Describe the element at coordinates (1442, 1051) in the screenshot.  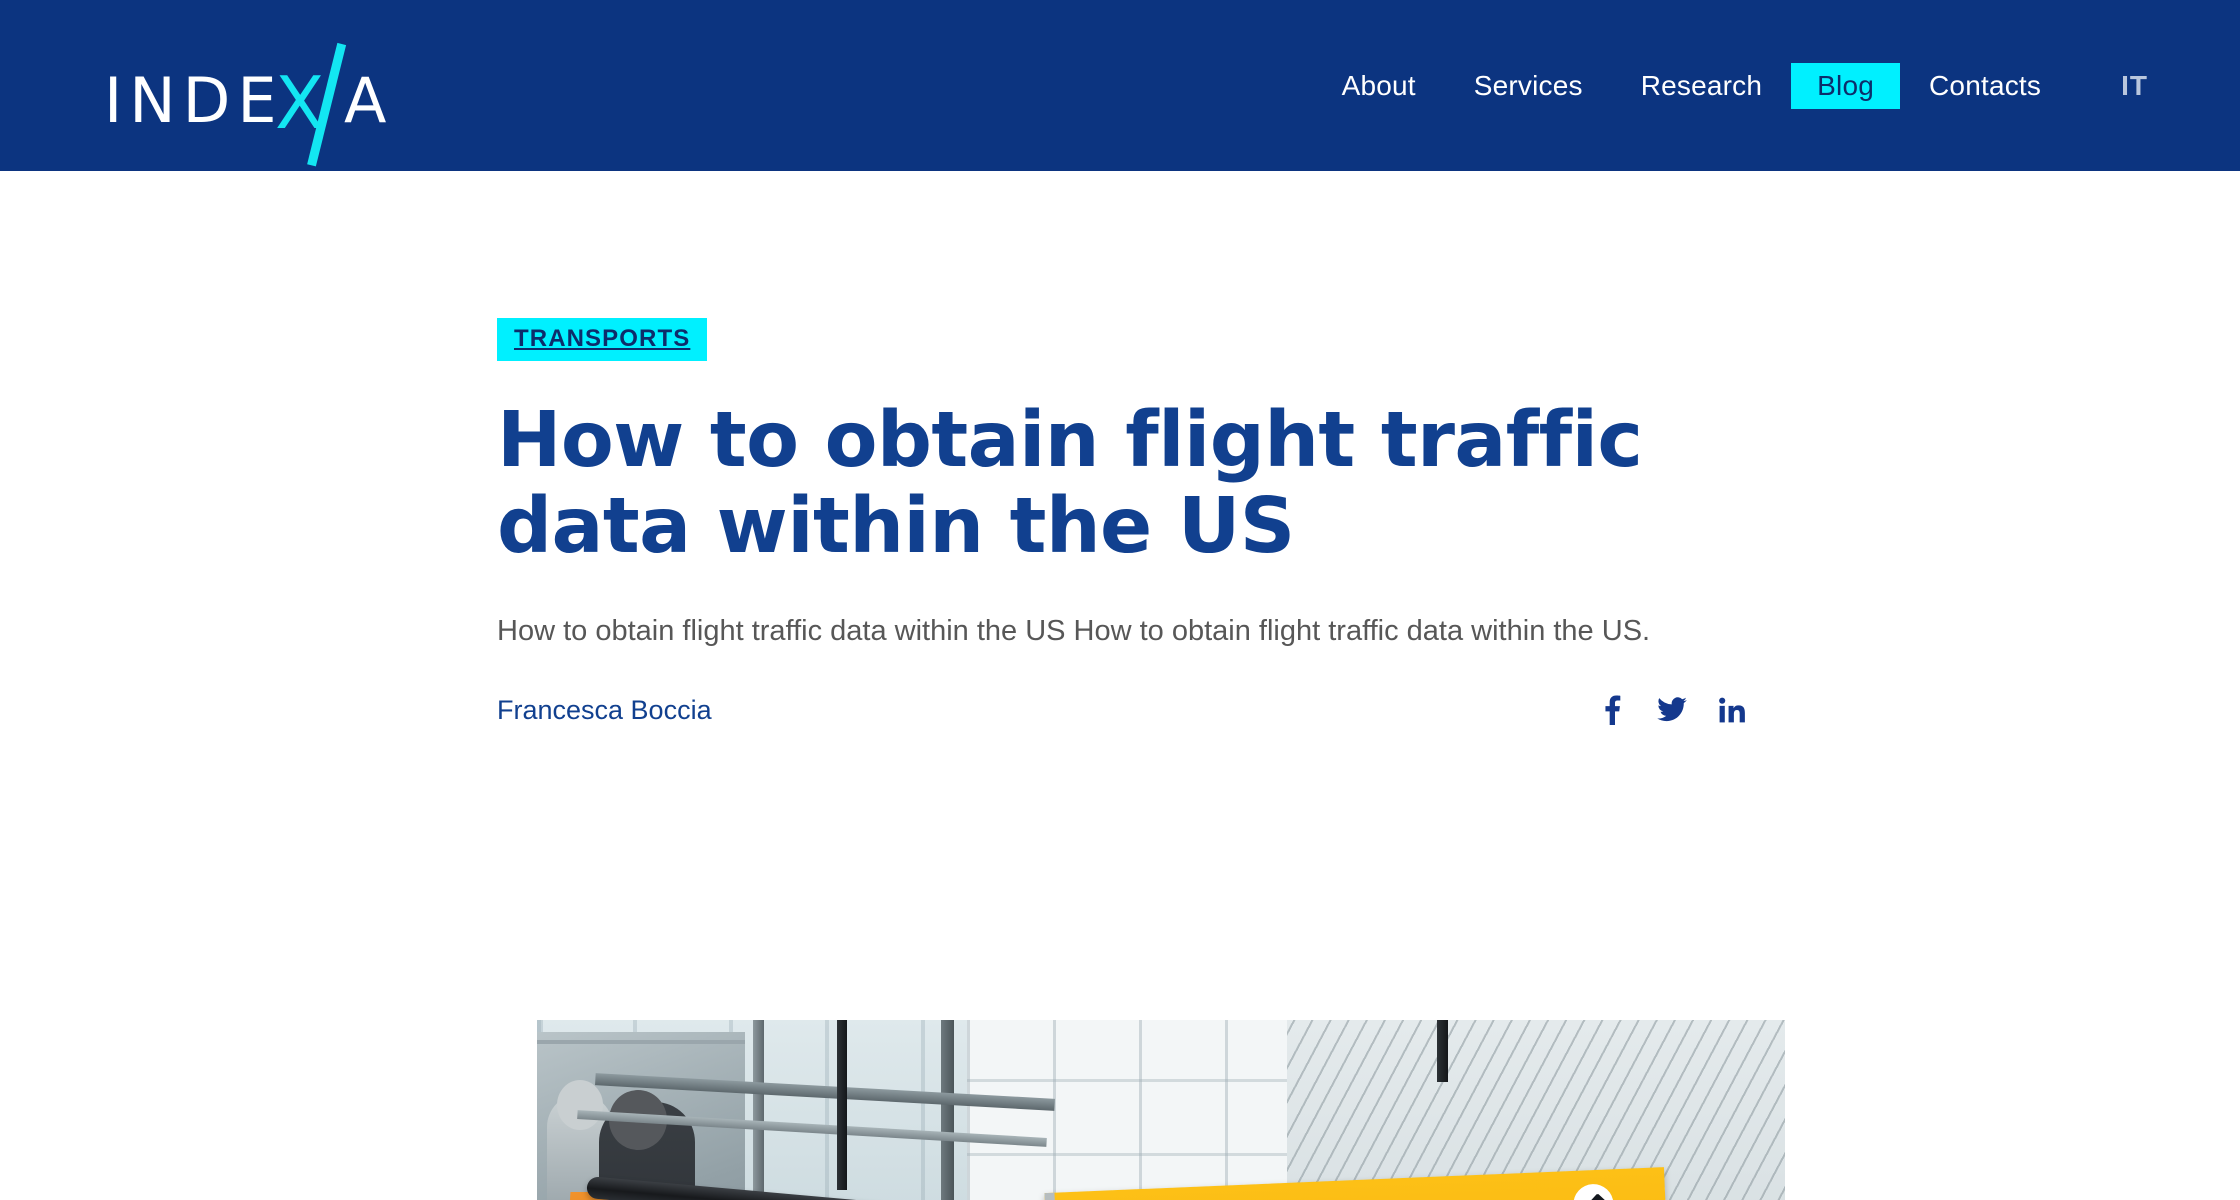
I see `sign-drop-rod-b` at that location.